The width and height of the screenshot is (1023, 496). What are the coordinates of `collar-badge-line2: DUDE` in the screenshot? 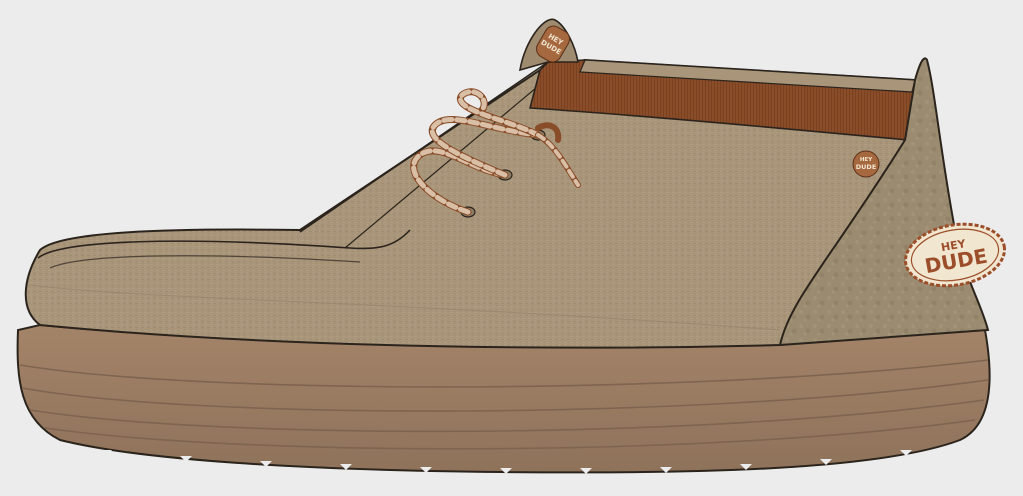 It's located at (866, 167).